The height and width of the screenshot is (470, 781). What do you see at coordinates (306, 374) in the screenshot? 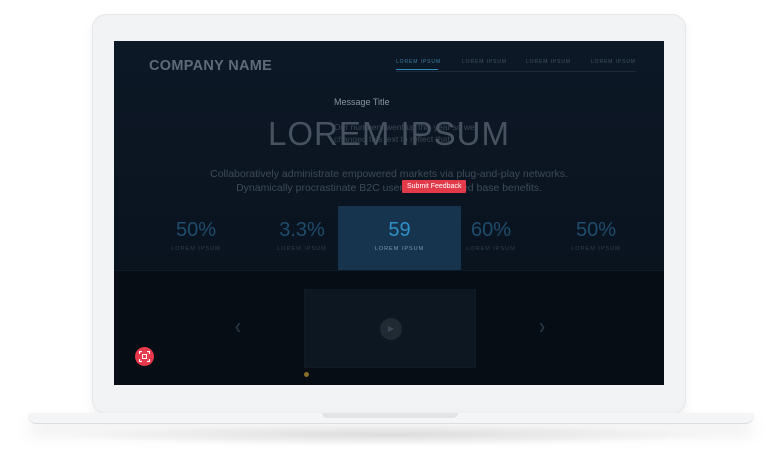
I see `carousel-dot` at bounding box center [306, 374].